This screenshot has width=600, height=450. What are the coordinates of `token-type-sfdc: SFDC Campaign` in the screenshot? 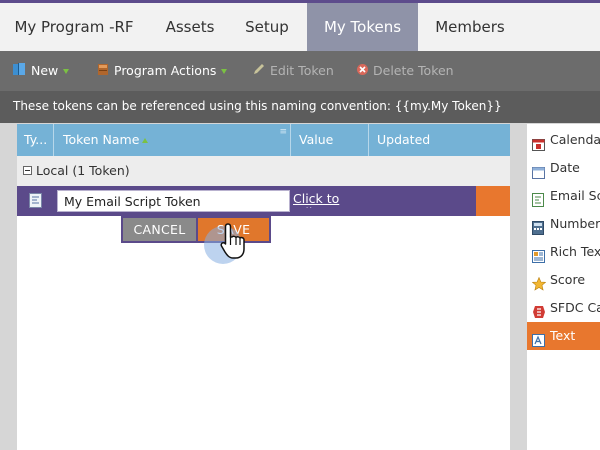 It's located at (563, 308).